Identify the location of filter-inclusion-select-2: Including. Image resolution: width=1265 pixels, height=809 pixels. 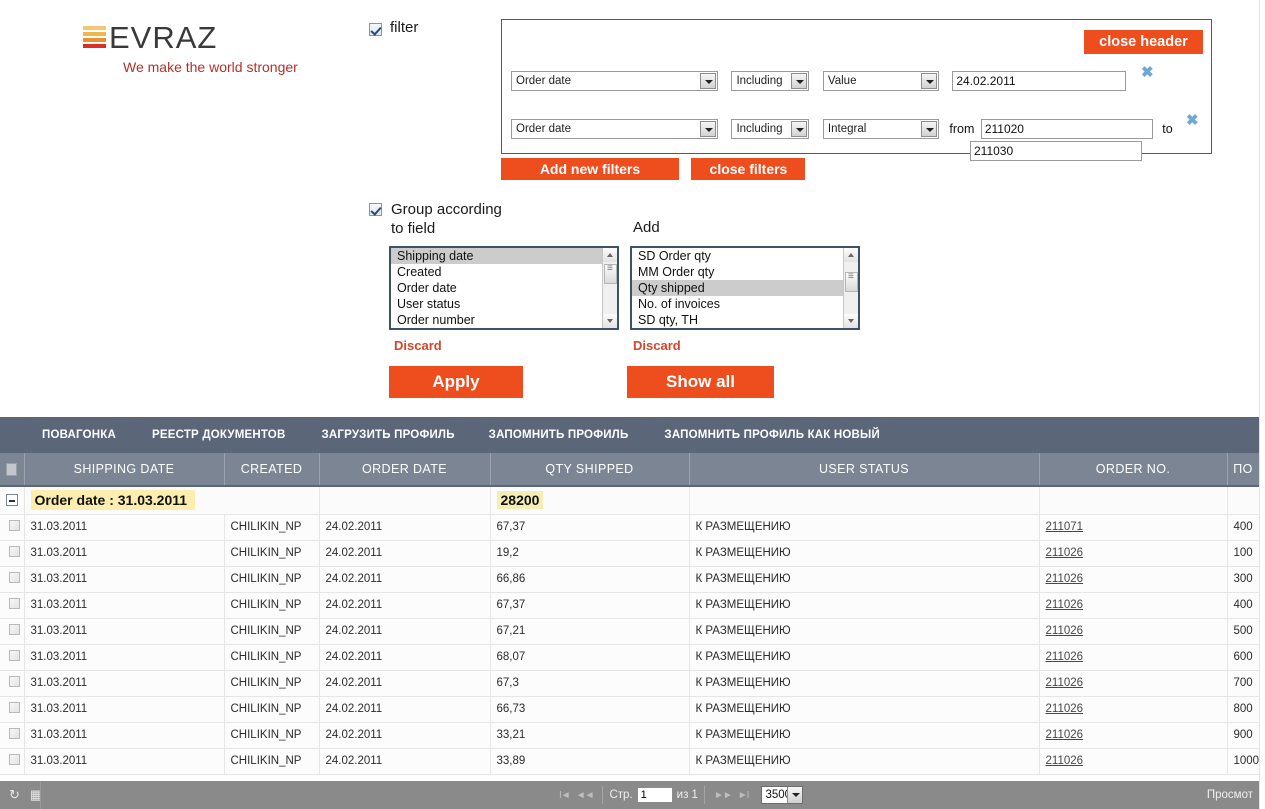
(770, 129).